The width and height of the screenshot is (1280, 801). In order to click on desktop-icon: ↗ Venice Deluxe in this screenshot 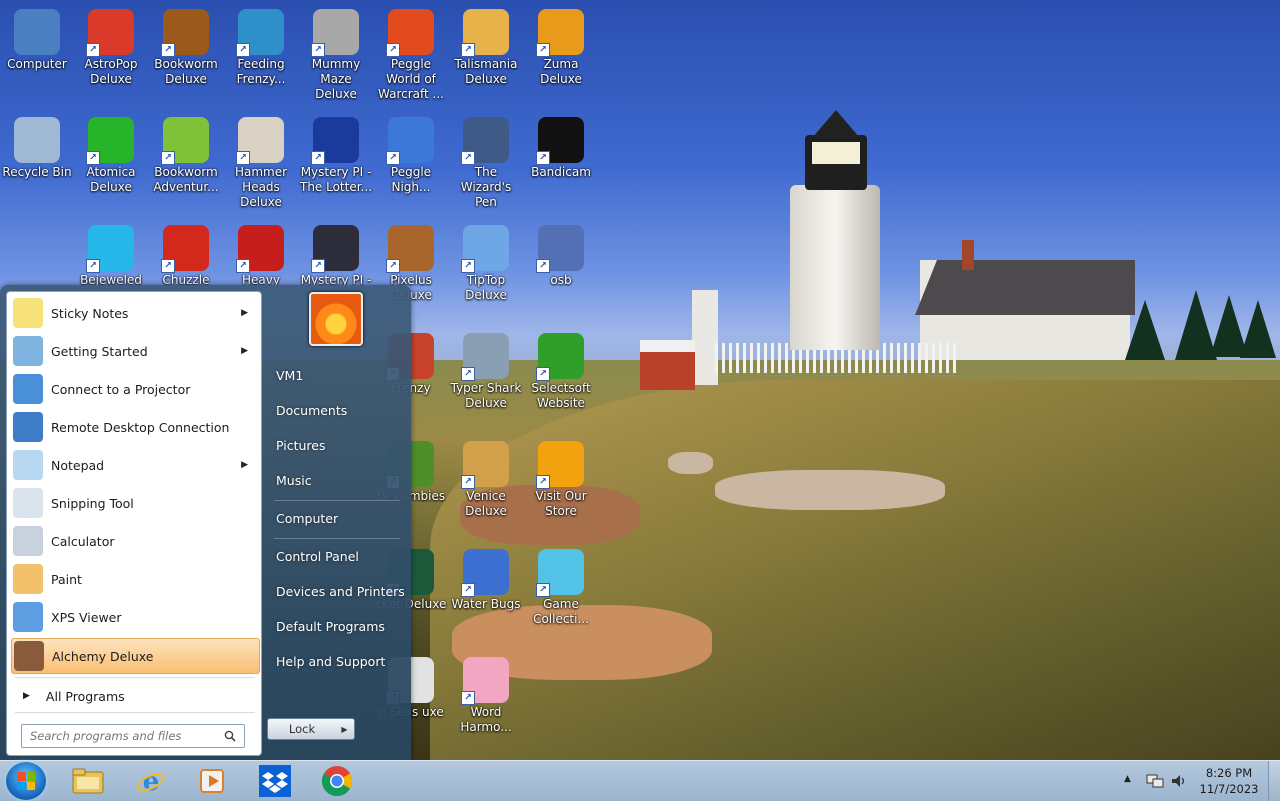, I will do `click(486, 478)`.